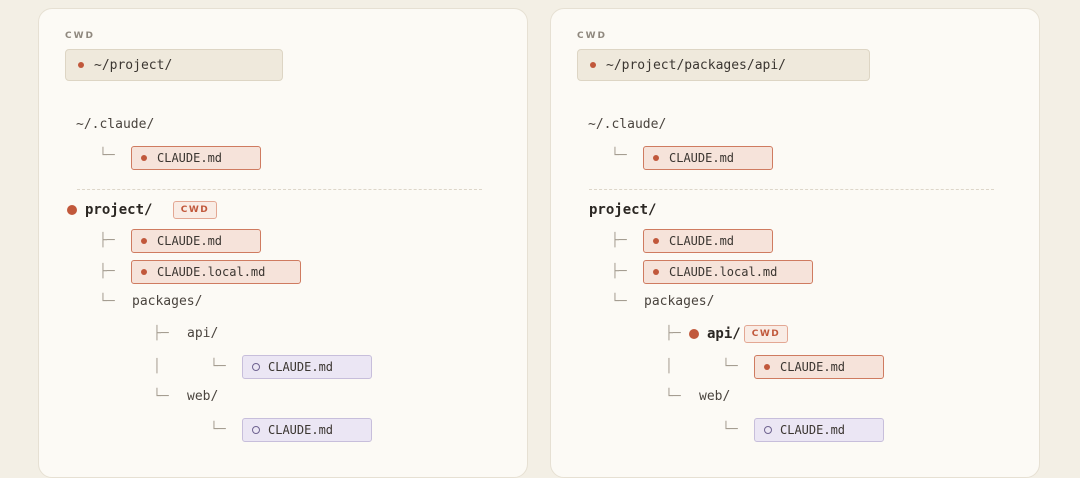 The height and width of the screenshot is (478, 1080). What do you see at coordinates (174, 65) in the screenshot?
I see `cwd-path-box: ~/project/` at bounding box center [174, 65].